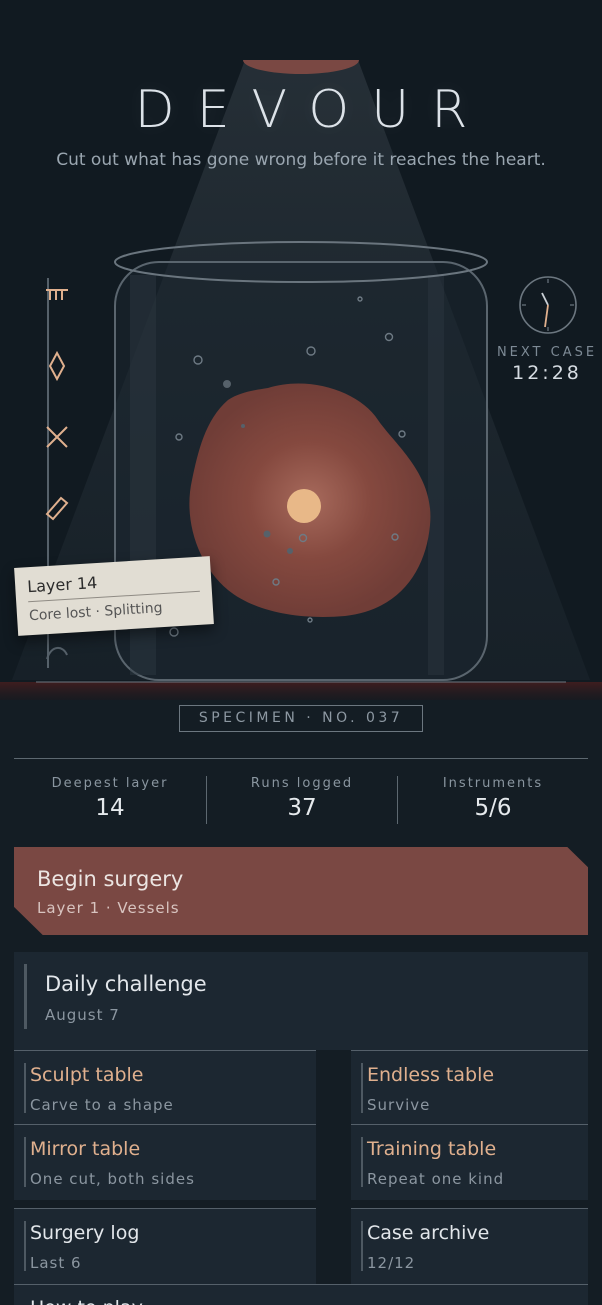 This screenshot has width=602, height=1305. I want to click on mirror-table-button: Mirror table One cut, both sides, so click(165, 1162).